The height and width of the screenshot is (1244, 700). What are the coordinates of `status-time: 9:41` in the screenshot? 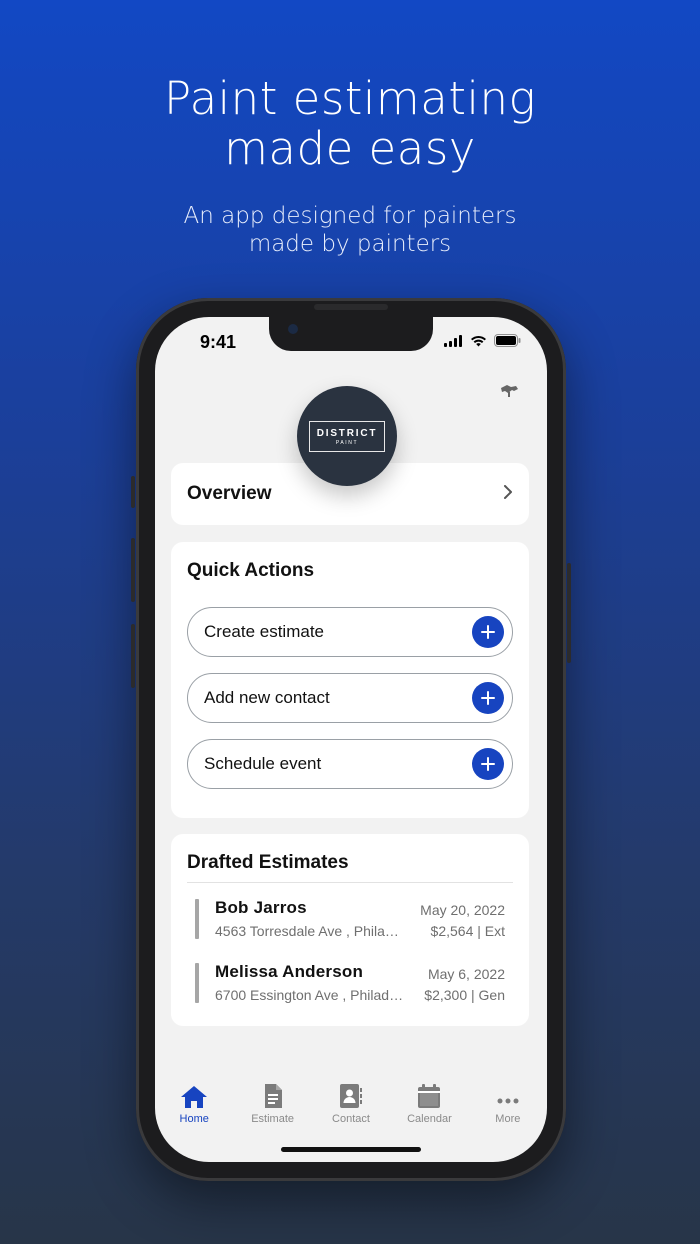 It's located at (218, 342).